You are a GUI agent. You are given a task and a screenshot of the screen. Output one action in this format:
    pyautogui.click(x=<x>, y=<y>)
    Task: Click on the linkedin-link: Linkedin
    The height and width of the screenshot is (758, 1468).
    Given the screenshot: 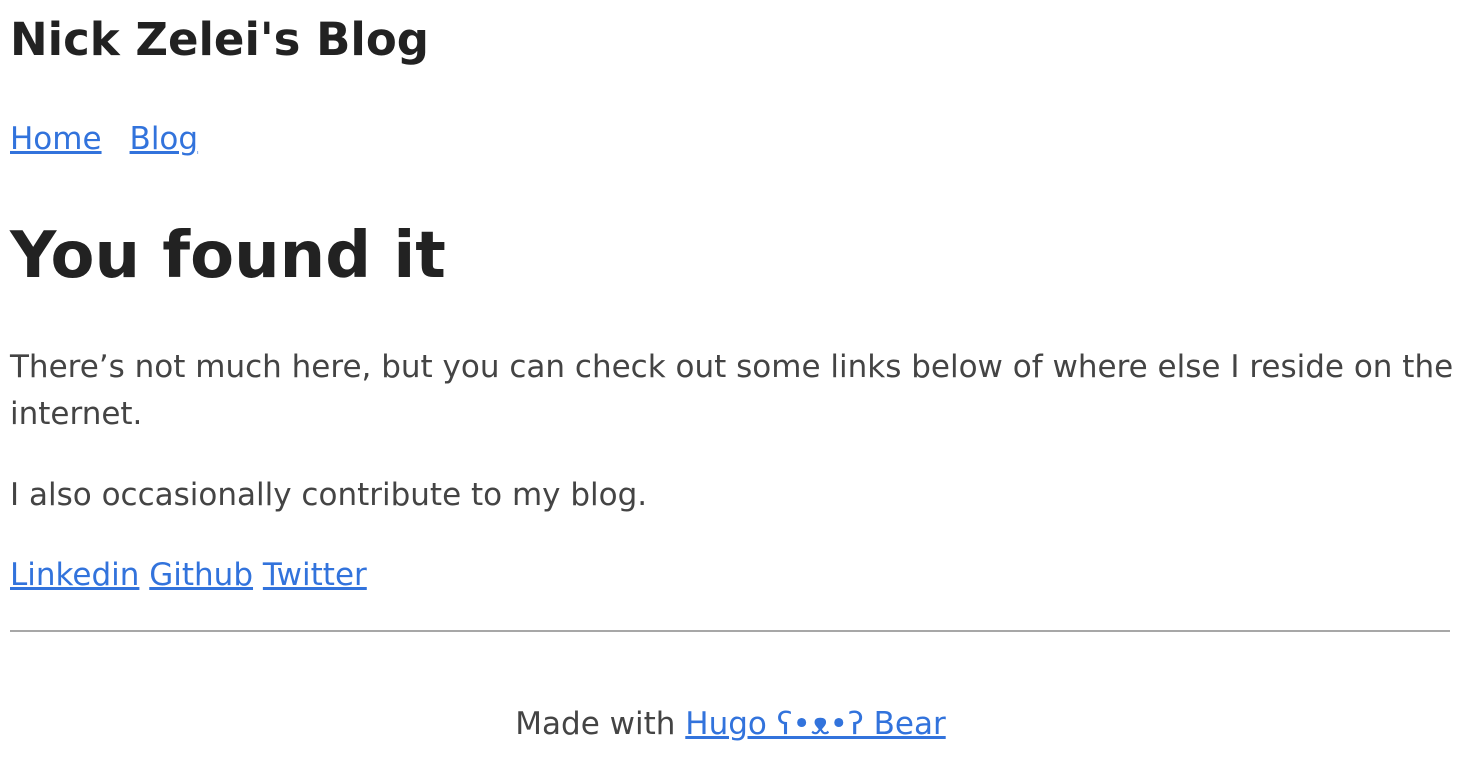 What is the action you would take?
    pyautogui.click(x=74, y=575)
    